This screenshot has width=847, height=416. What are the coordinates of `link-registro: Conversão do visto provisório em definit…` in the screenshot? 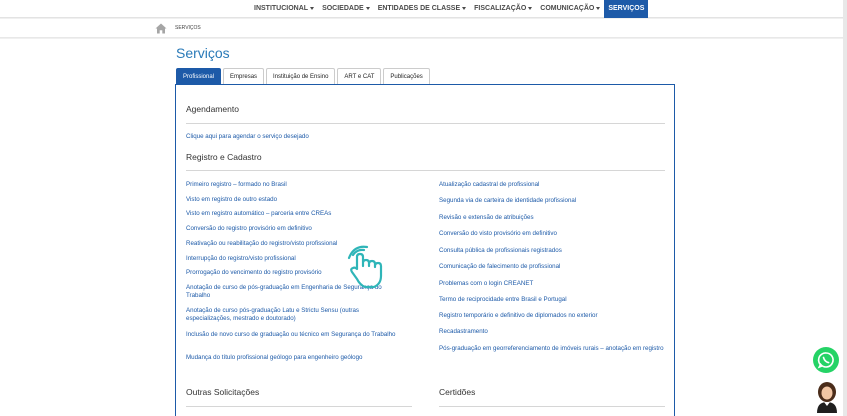 It's located at (498, 234).